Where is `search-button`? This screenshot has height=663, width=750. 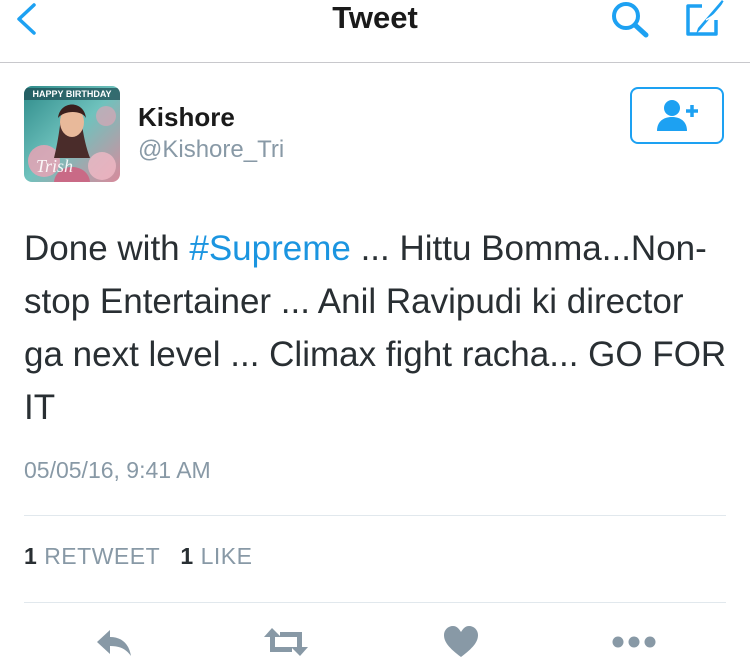
search-button is located at coordinates (630, 20).